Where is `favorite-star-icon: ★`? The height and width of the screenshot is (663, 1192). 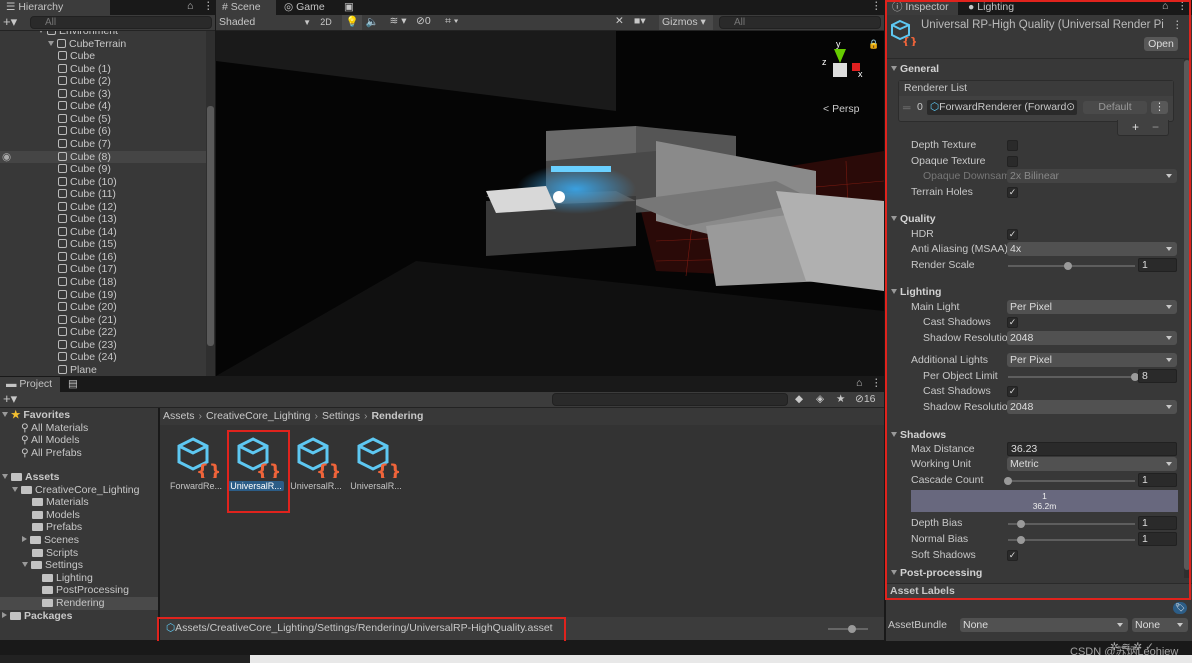
favorite-star-icon: ★ is located at coordinates (840, 399).